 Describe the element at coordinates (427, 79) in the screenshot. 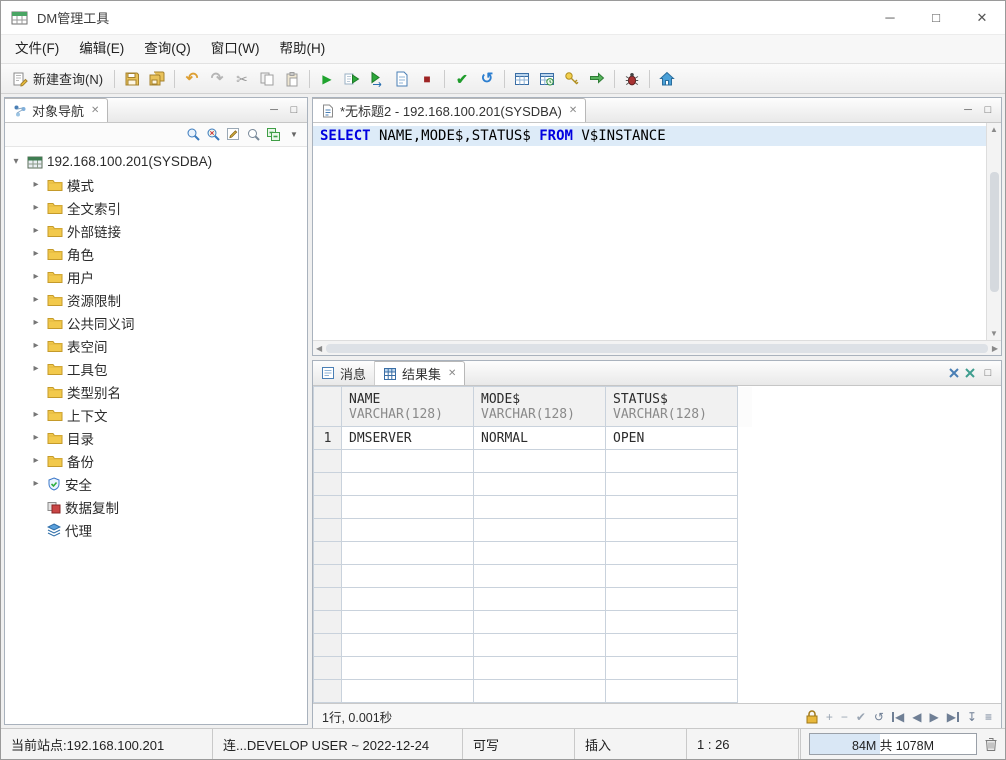

I see `stop-button: ■` at that location.